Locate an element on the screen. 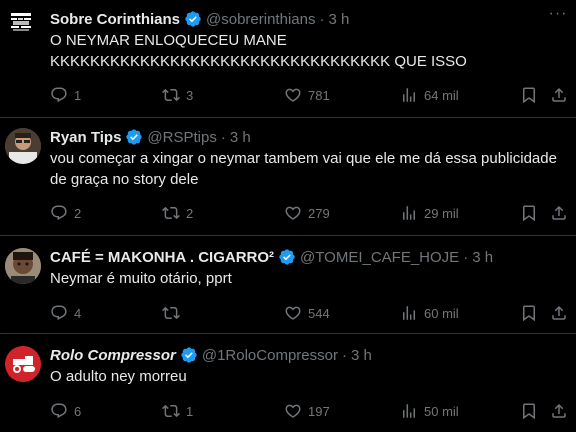 Image resolution: width=576 pixels, height=432 pixels. like-button: 197 is located at coordinates (307, 411).